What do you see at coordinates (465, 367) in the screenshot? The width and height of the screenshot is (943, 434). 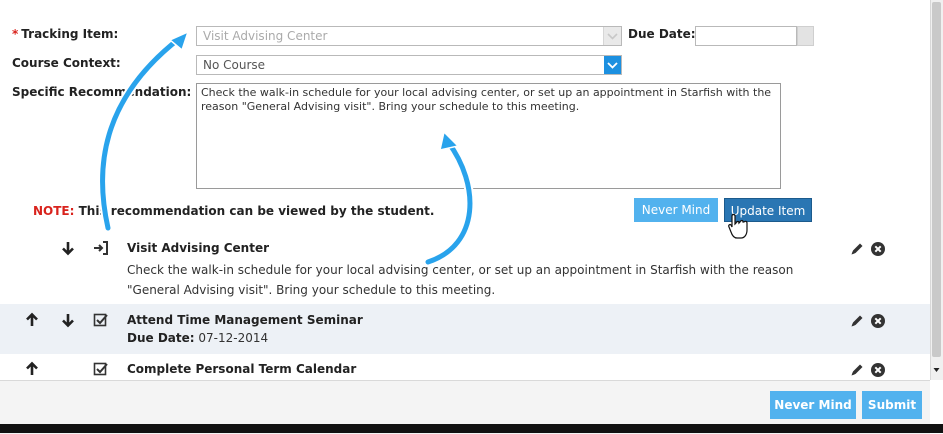 I see `list-item: Complete Personal Term Calendar` at bounding box center [465, 367].